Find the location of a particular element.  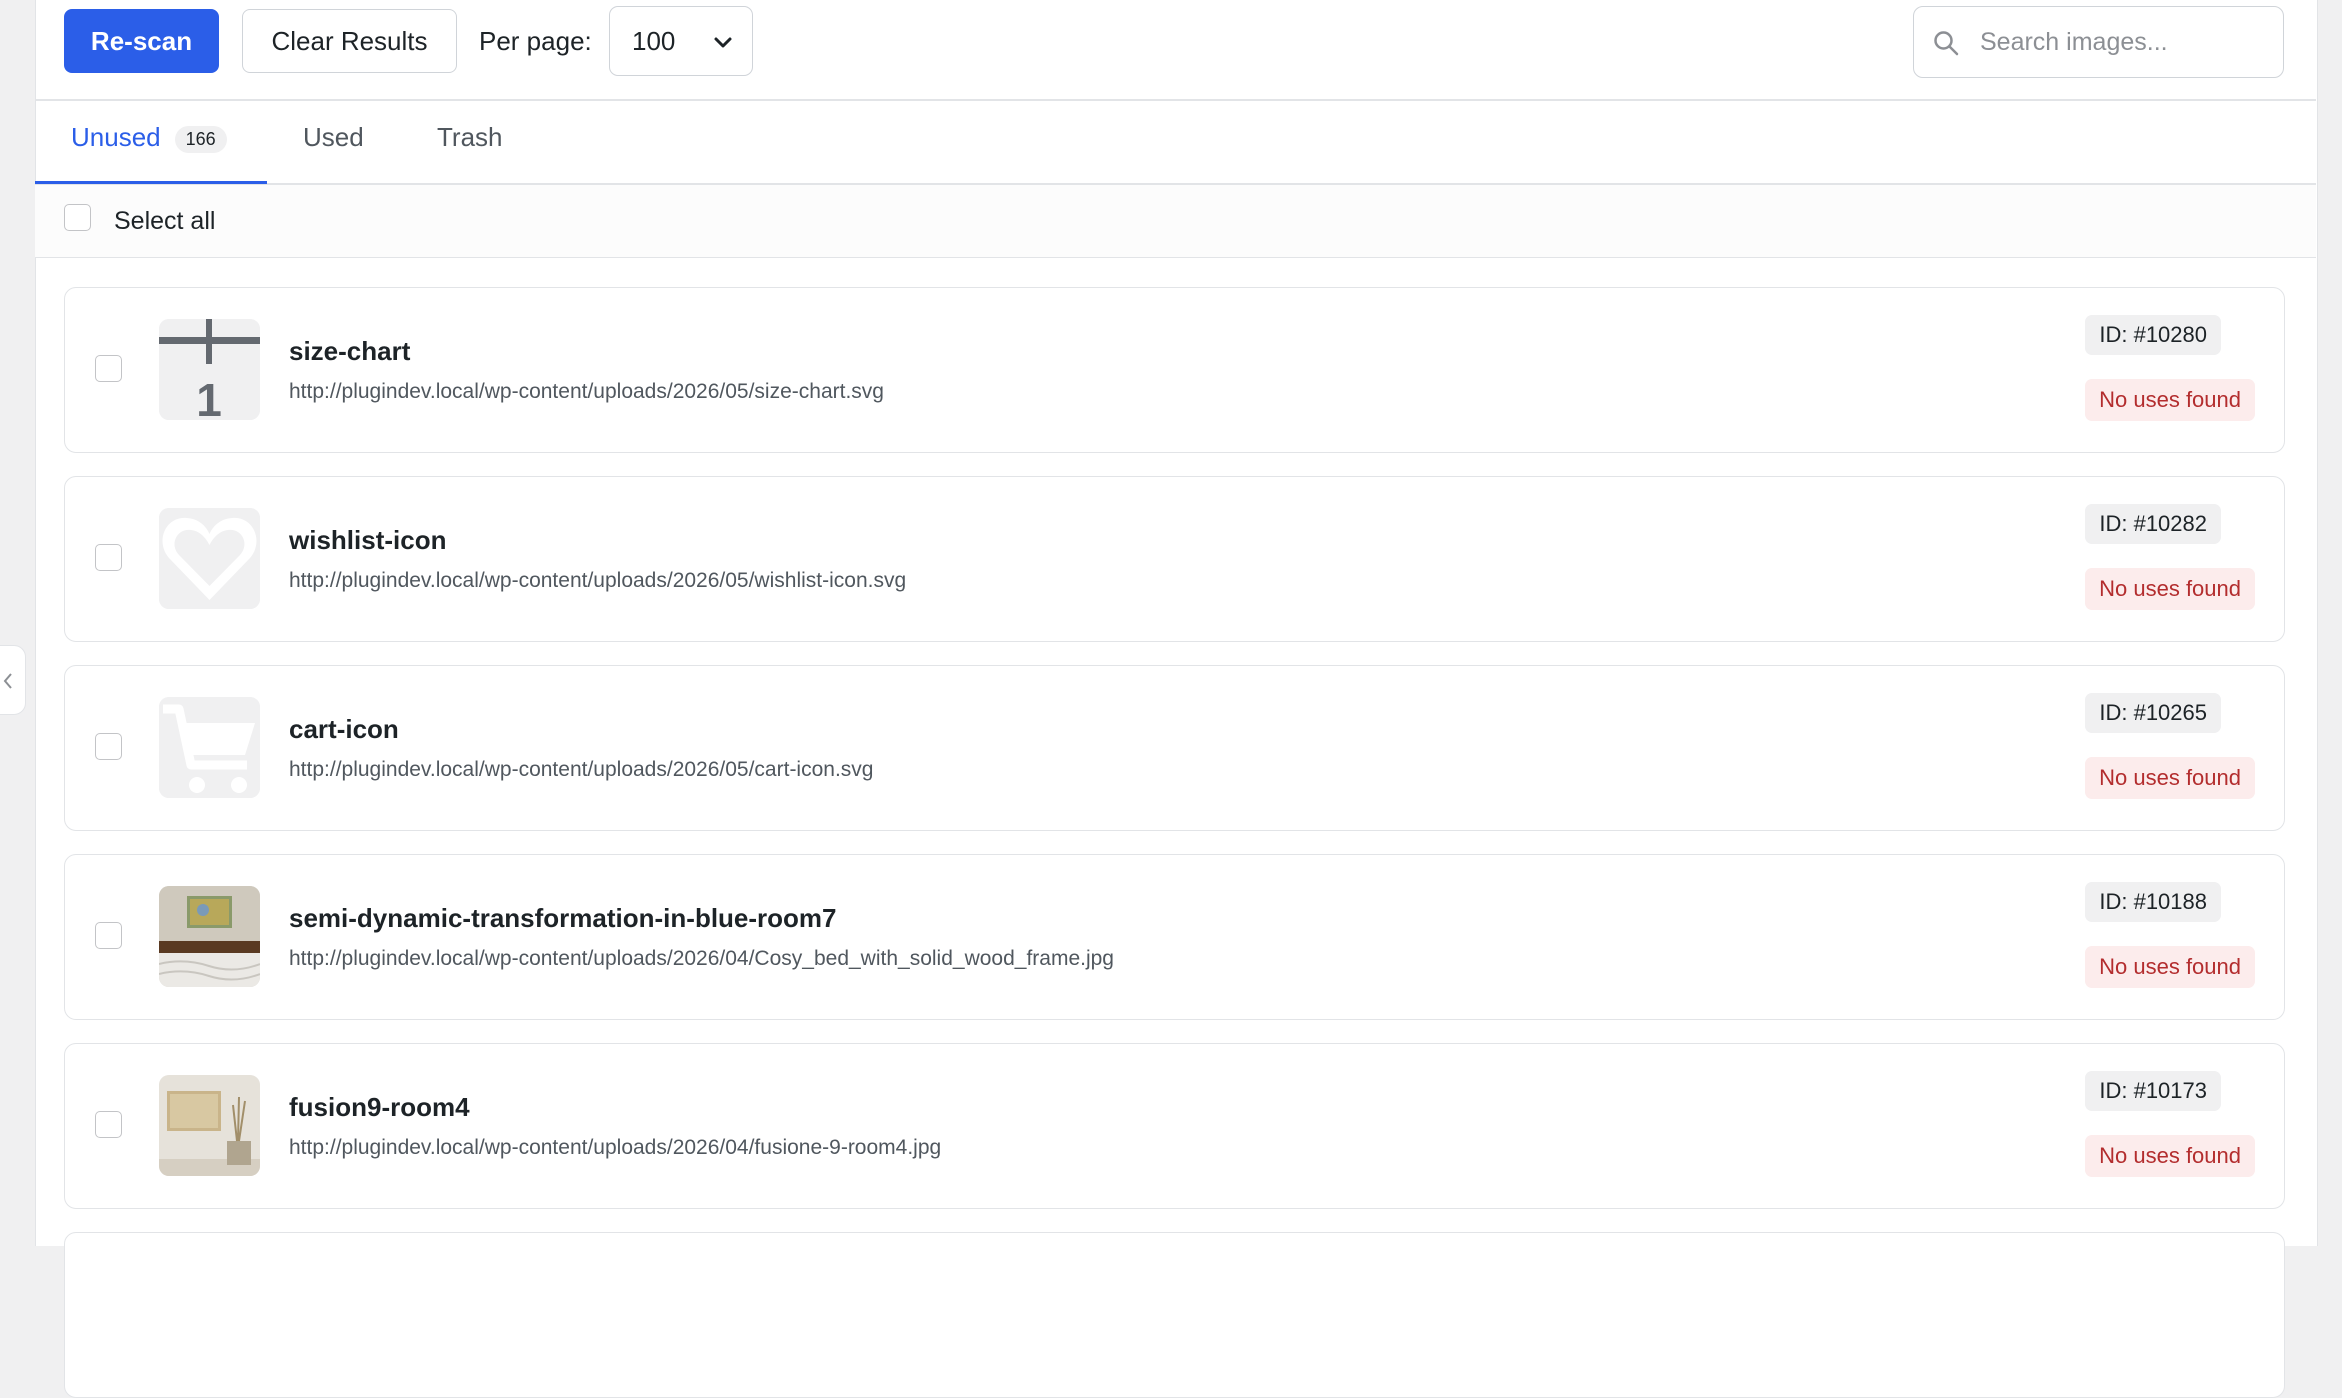

per-page-value: 100 is located at coordinates (654, 40).